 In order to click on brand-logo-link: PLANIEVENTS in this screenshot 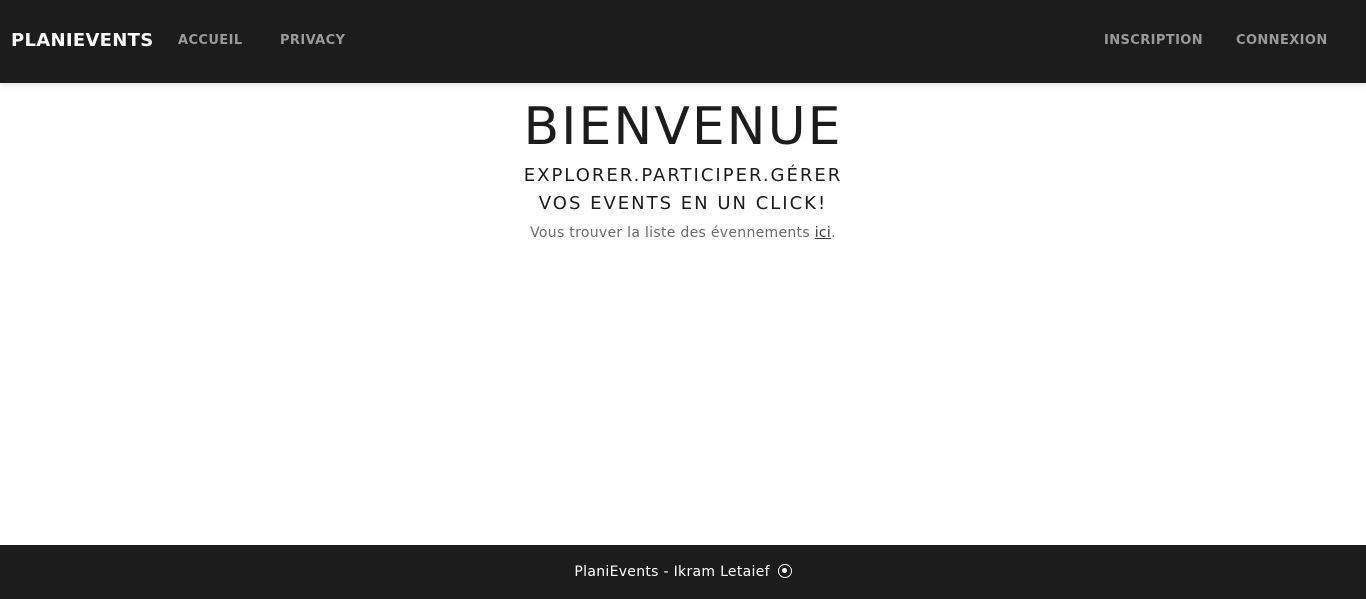, I will do `click(82, 41)`.